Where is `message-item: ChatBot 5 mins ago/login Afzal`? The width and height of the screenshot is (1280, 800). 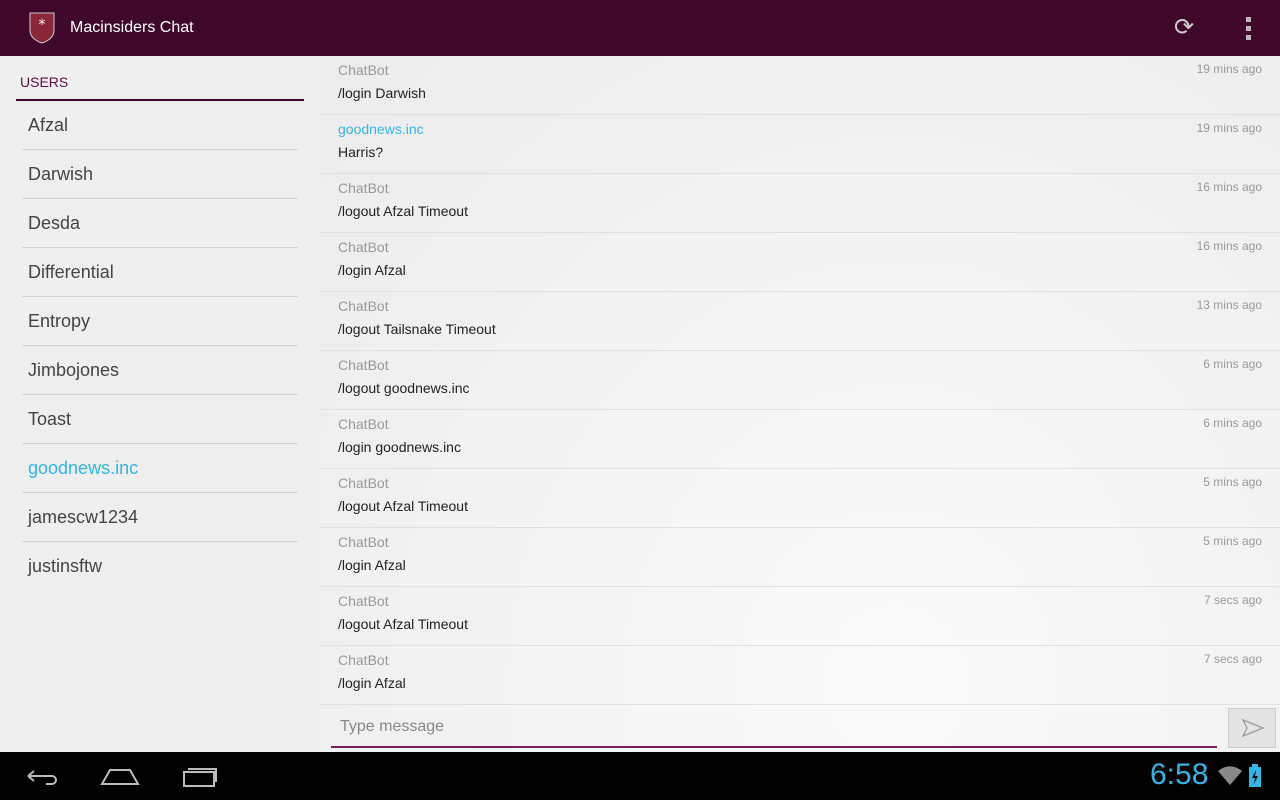 message-item: ChatBot 5 mins ago/login Afzal is located at coordinates (800, 557).